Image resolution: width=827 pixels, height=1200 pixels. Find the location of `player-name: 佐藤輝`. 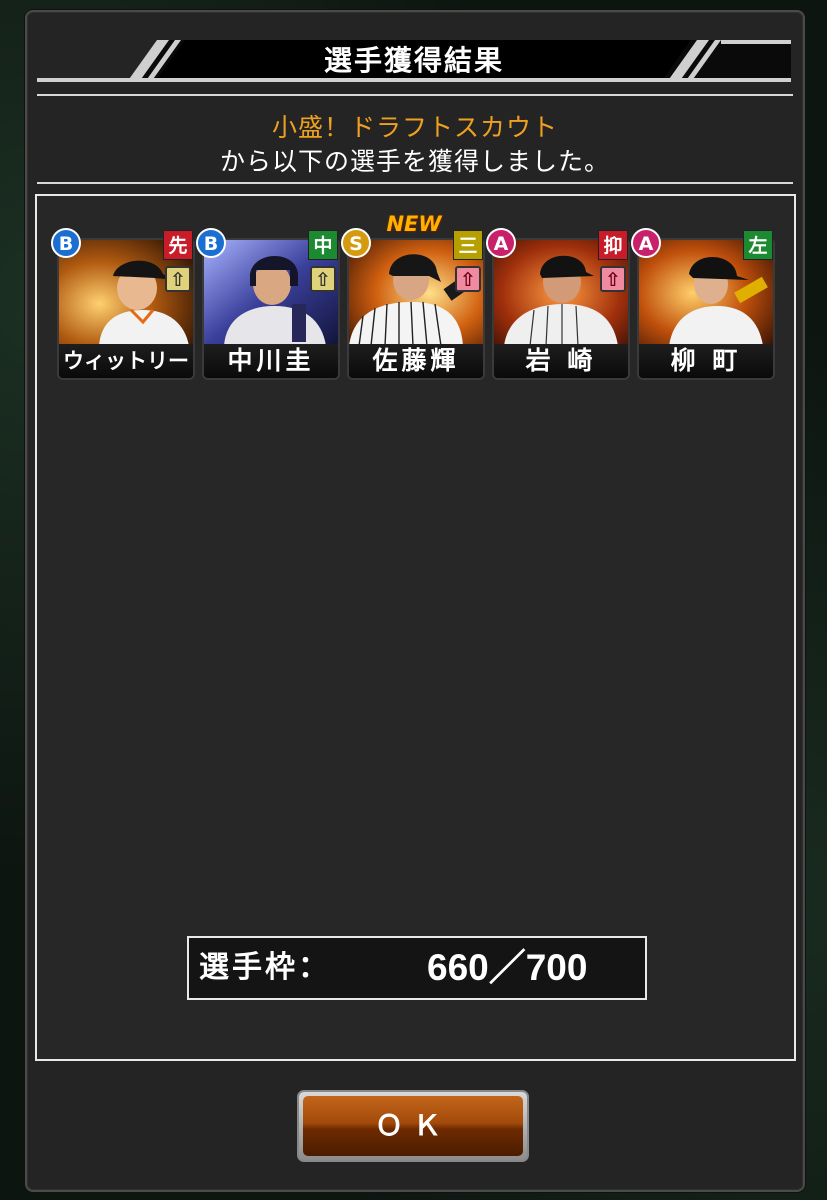

player-name: 佐藤輝 is located at coordinates (416, 361).